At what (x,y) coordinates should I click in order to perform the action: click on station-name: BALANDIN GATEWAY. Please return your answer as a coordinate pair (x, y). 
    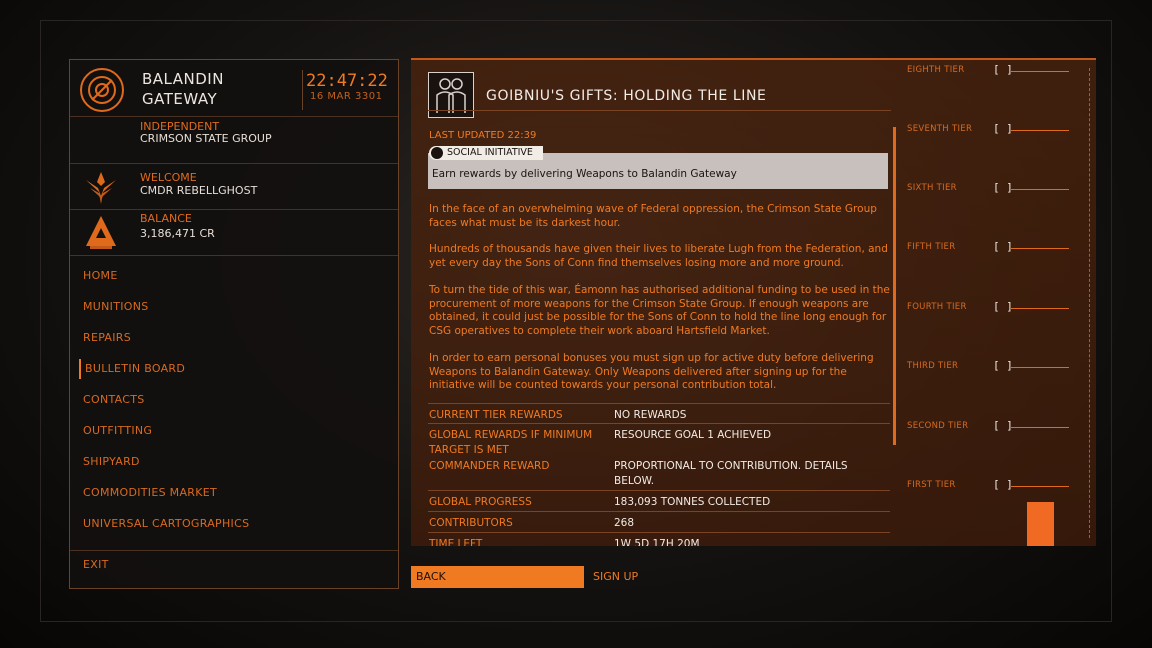
    Looking at the image, I should click on (217, 89).